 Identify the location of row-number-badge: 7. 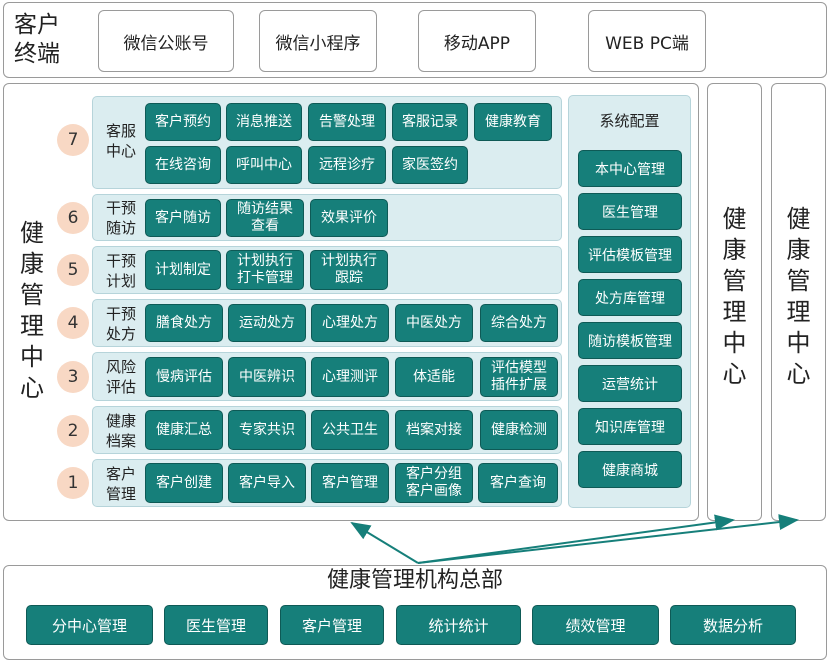
(73, 140).